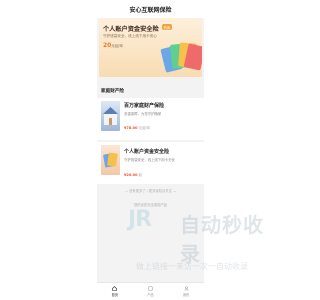 Image resolution: width=320 pixels, height=300 pixels. Describe the element at coordinates (110, 160) in the screenshot. I see `cards-thumbnail` at that location.